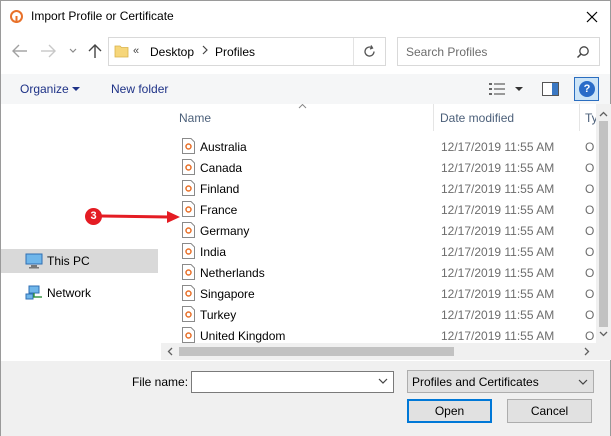  Describe the element at coordinates (305, 89) in the screenshot. I see `command-toolbar: Organize New folder ?` at that location.